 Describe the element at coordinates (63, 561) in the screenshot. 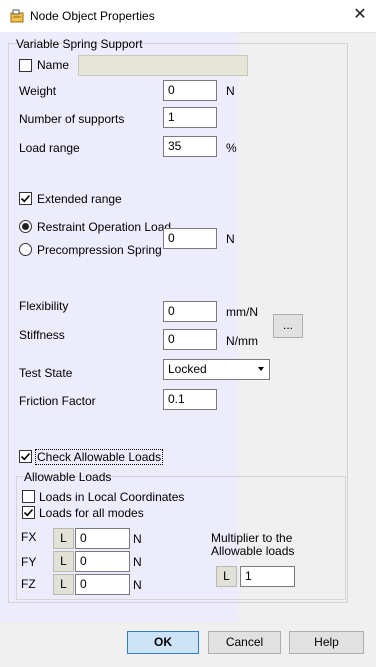

I see `fy-l-button: L` at that location.